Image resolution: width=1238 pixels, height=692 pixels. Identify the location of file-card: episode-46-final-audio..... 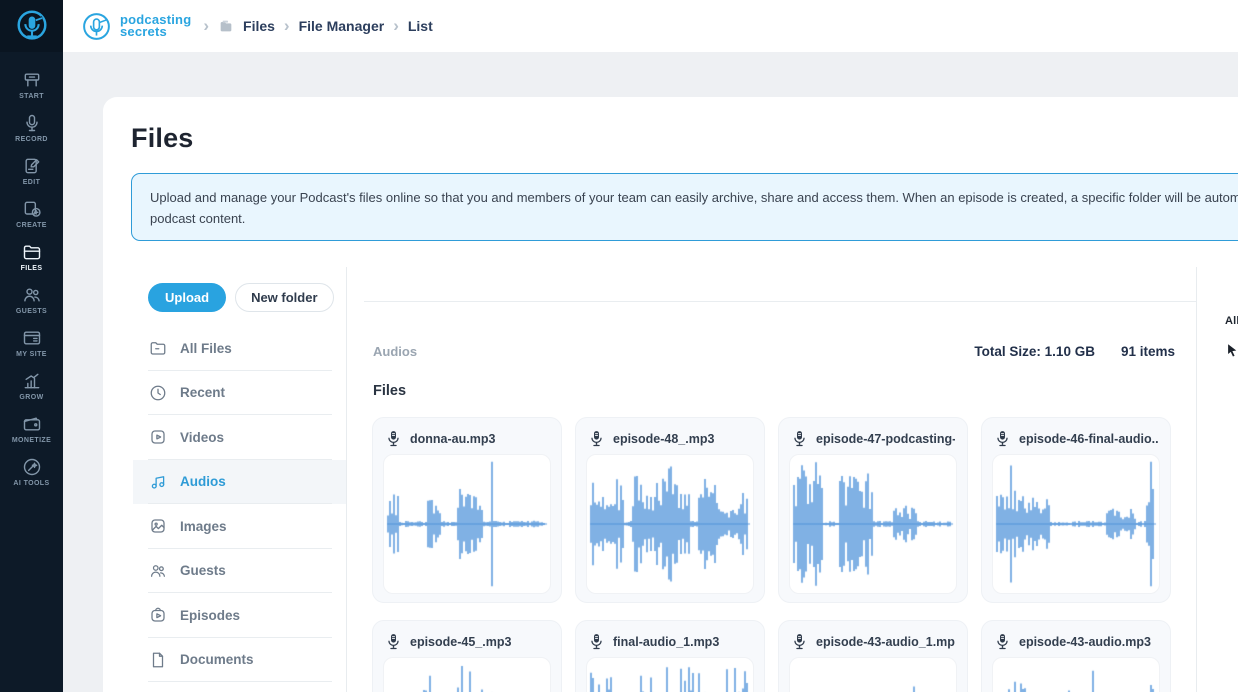
(1076, 510).